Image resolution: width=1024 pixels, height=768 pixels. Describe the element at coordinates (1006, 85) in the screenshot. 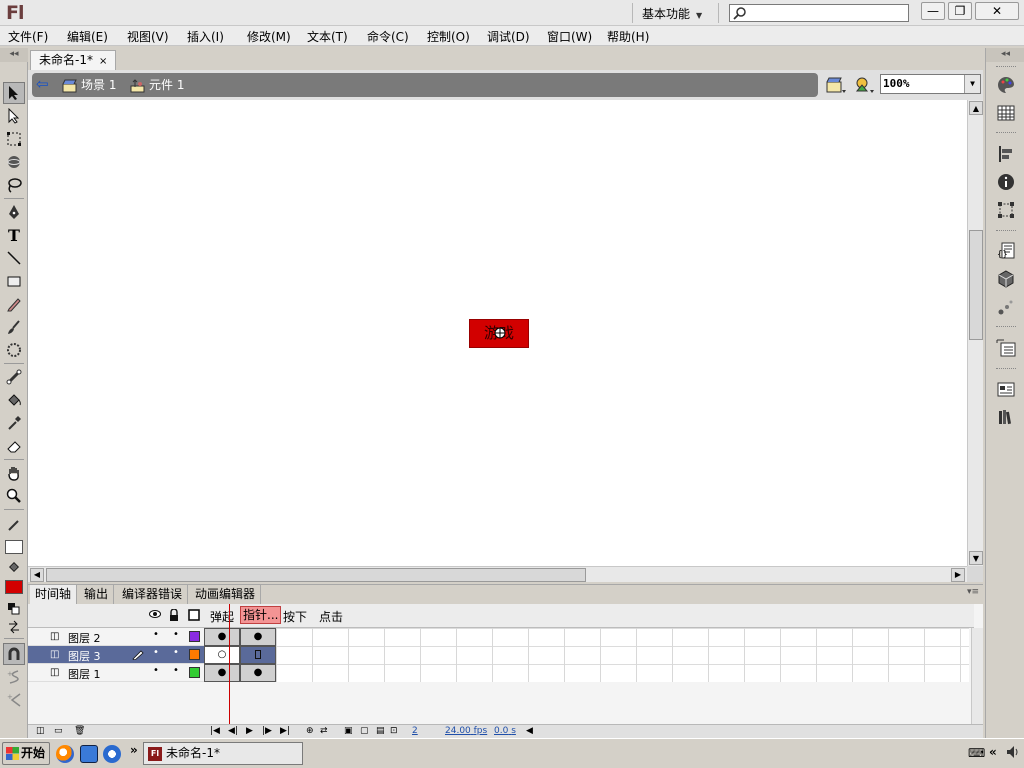

I see `color-palette-icon` at that location.